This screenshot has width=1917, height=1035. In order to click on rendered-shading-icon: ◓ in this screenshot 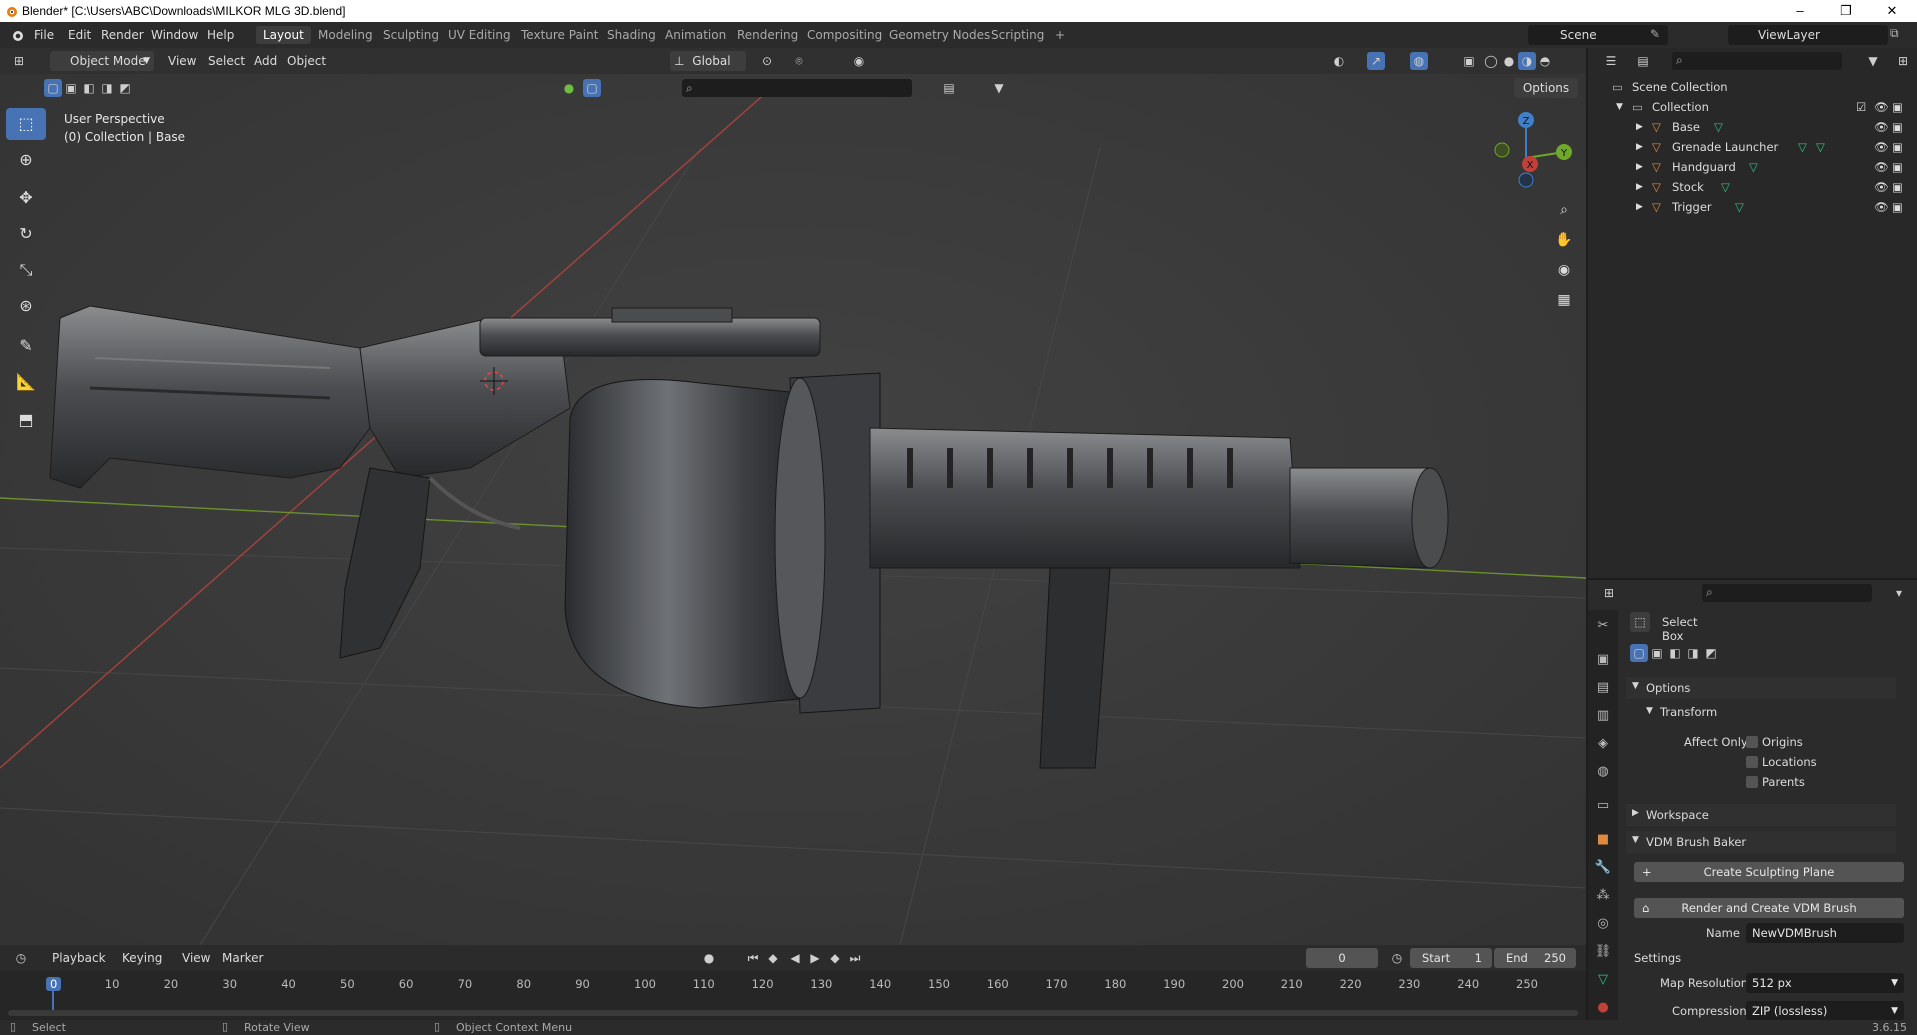, I will do `click(1545, 61)`.